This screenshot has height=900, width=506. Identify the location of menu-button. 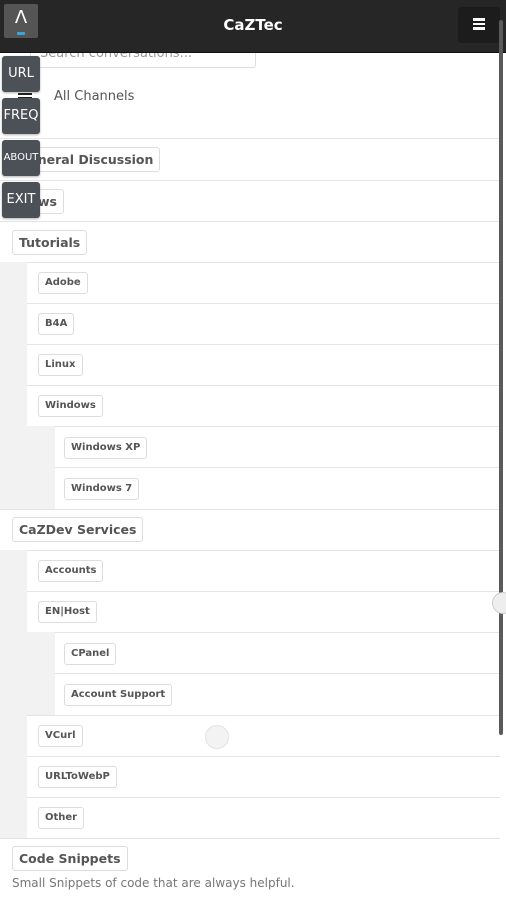
(479, 25).